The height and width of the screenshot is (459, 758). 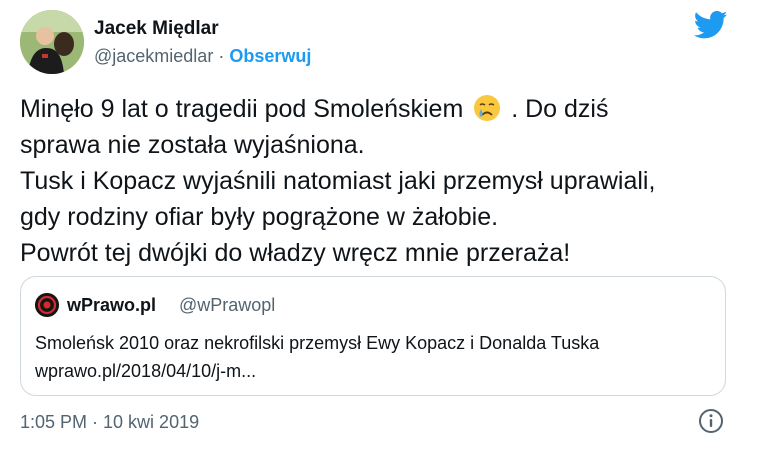 What do you see at coordinates (242, 109) in the screenshot?
I see `tweet-line-1-start: Minęło 9 lat o tragedii pod Smoleńskiem` at bounding box center [242, 109].